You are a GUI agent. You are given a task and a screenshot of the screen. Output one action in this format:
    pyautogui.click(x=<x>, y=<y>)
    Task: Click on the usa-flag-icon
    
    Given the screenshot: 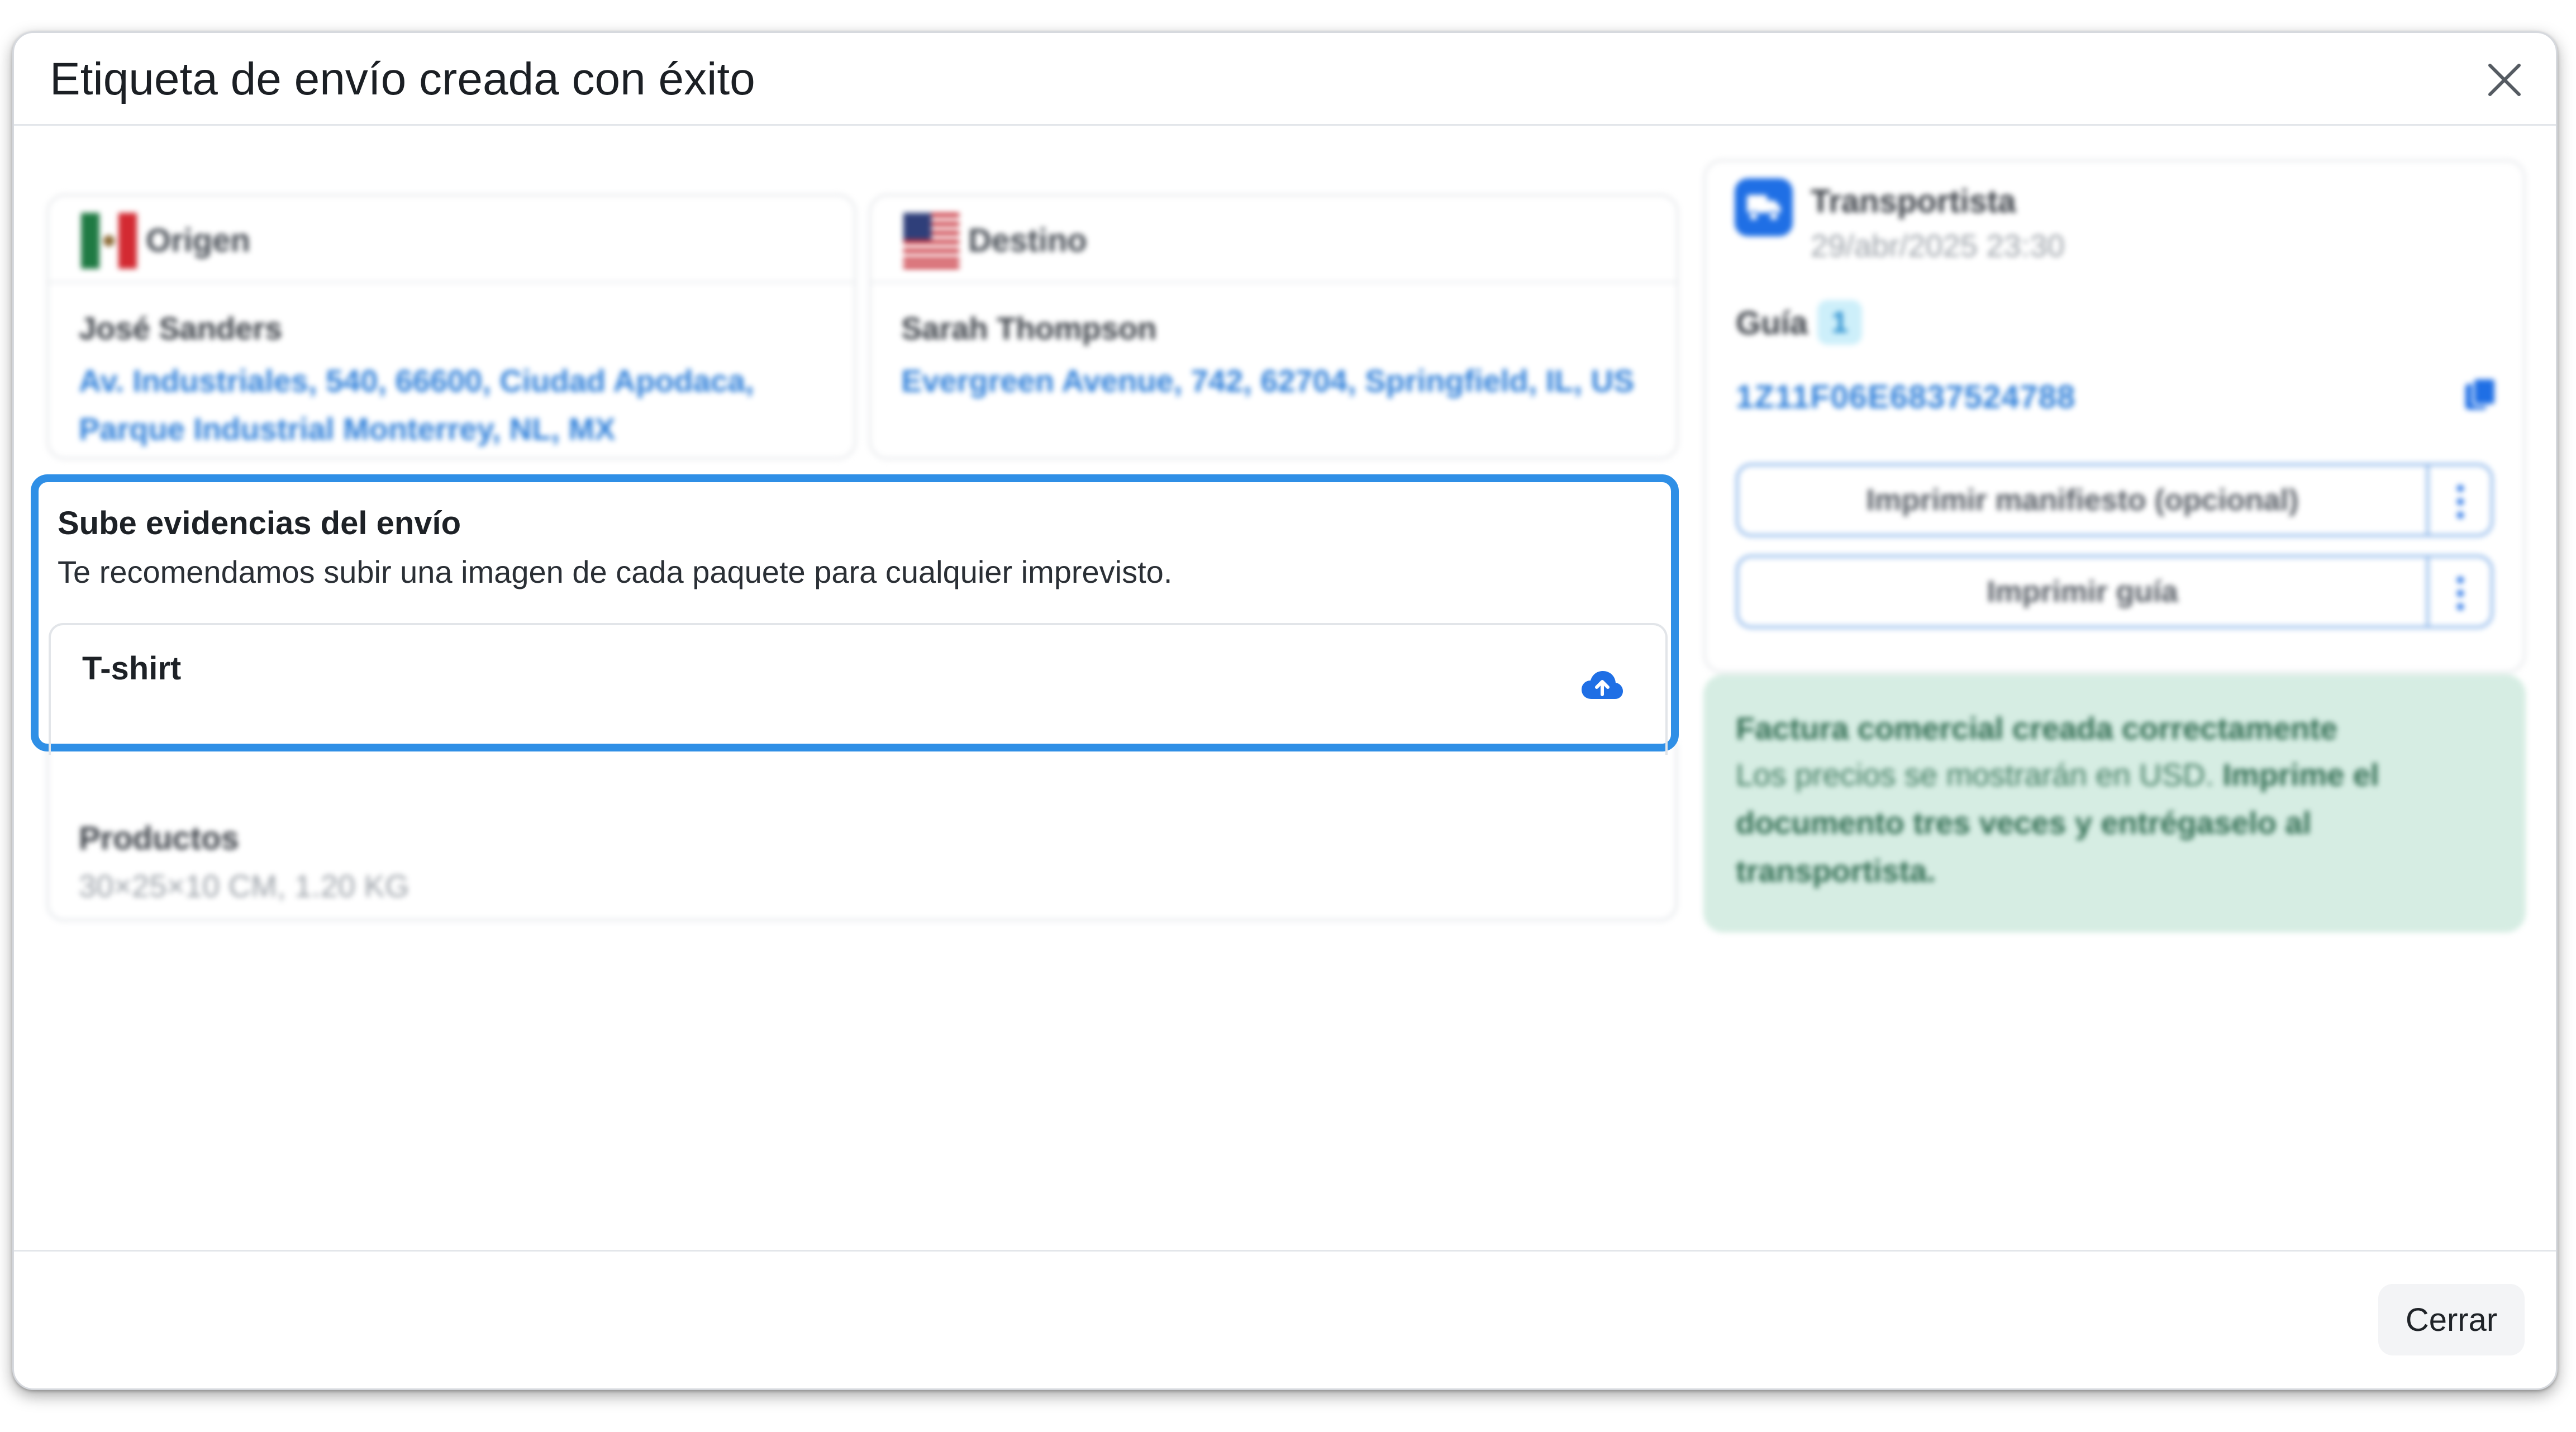 What is the action you would take?
    pyautogui.click(x=931, y=241)
    